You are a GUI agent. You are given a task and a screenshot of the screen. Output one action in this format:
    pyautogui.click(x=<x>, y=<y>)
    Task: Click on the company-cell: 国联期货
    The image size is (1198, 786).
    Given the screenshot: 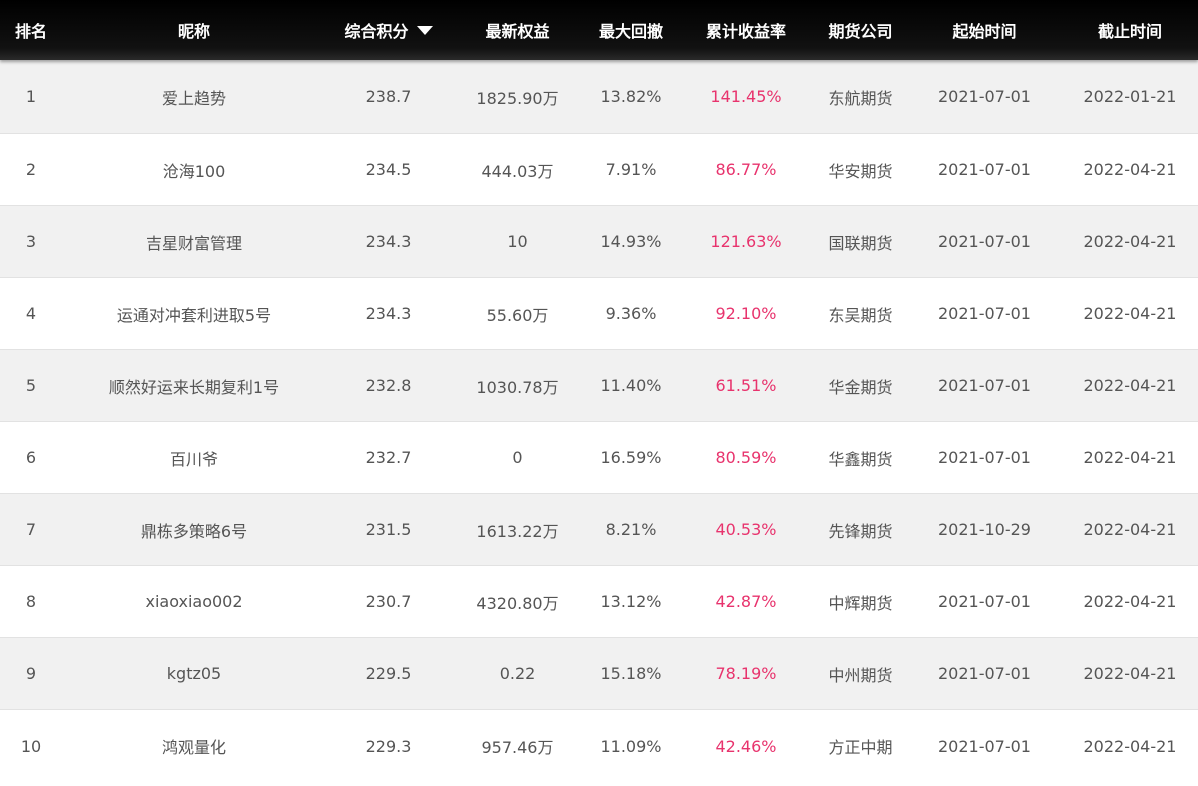 What is the action you would take?
    pyautogui.click(x=860, y=243)
    